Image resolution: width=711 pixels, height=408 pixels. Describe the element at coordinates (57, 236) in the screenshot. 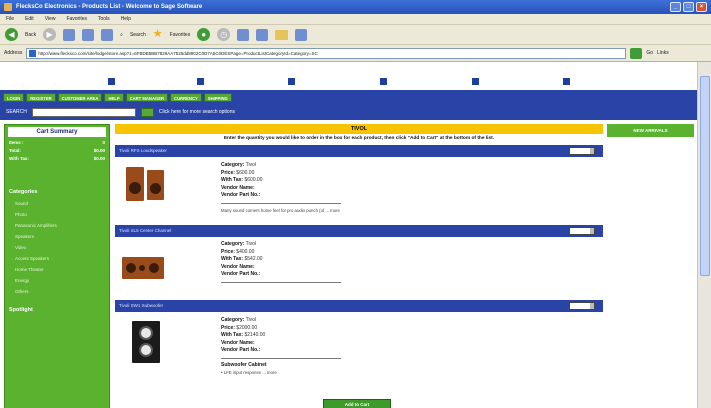

I see `category-link: Speakers` at that location.